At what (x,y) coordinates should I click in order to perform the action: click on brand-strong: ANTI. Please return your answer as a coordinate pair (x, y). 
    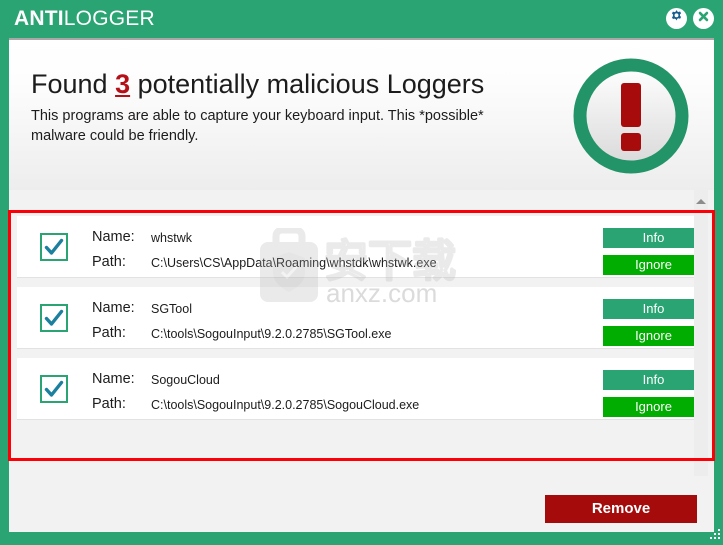
    Looking at the image, I should click on (39, 18).